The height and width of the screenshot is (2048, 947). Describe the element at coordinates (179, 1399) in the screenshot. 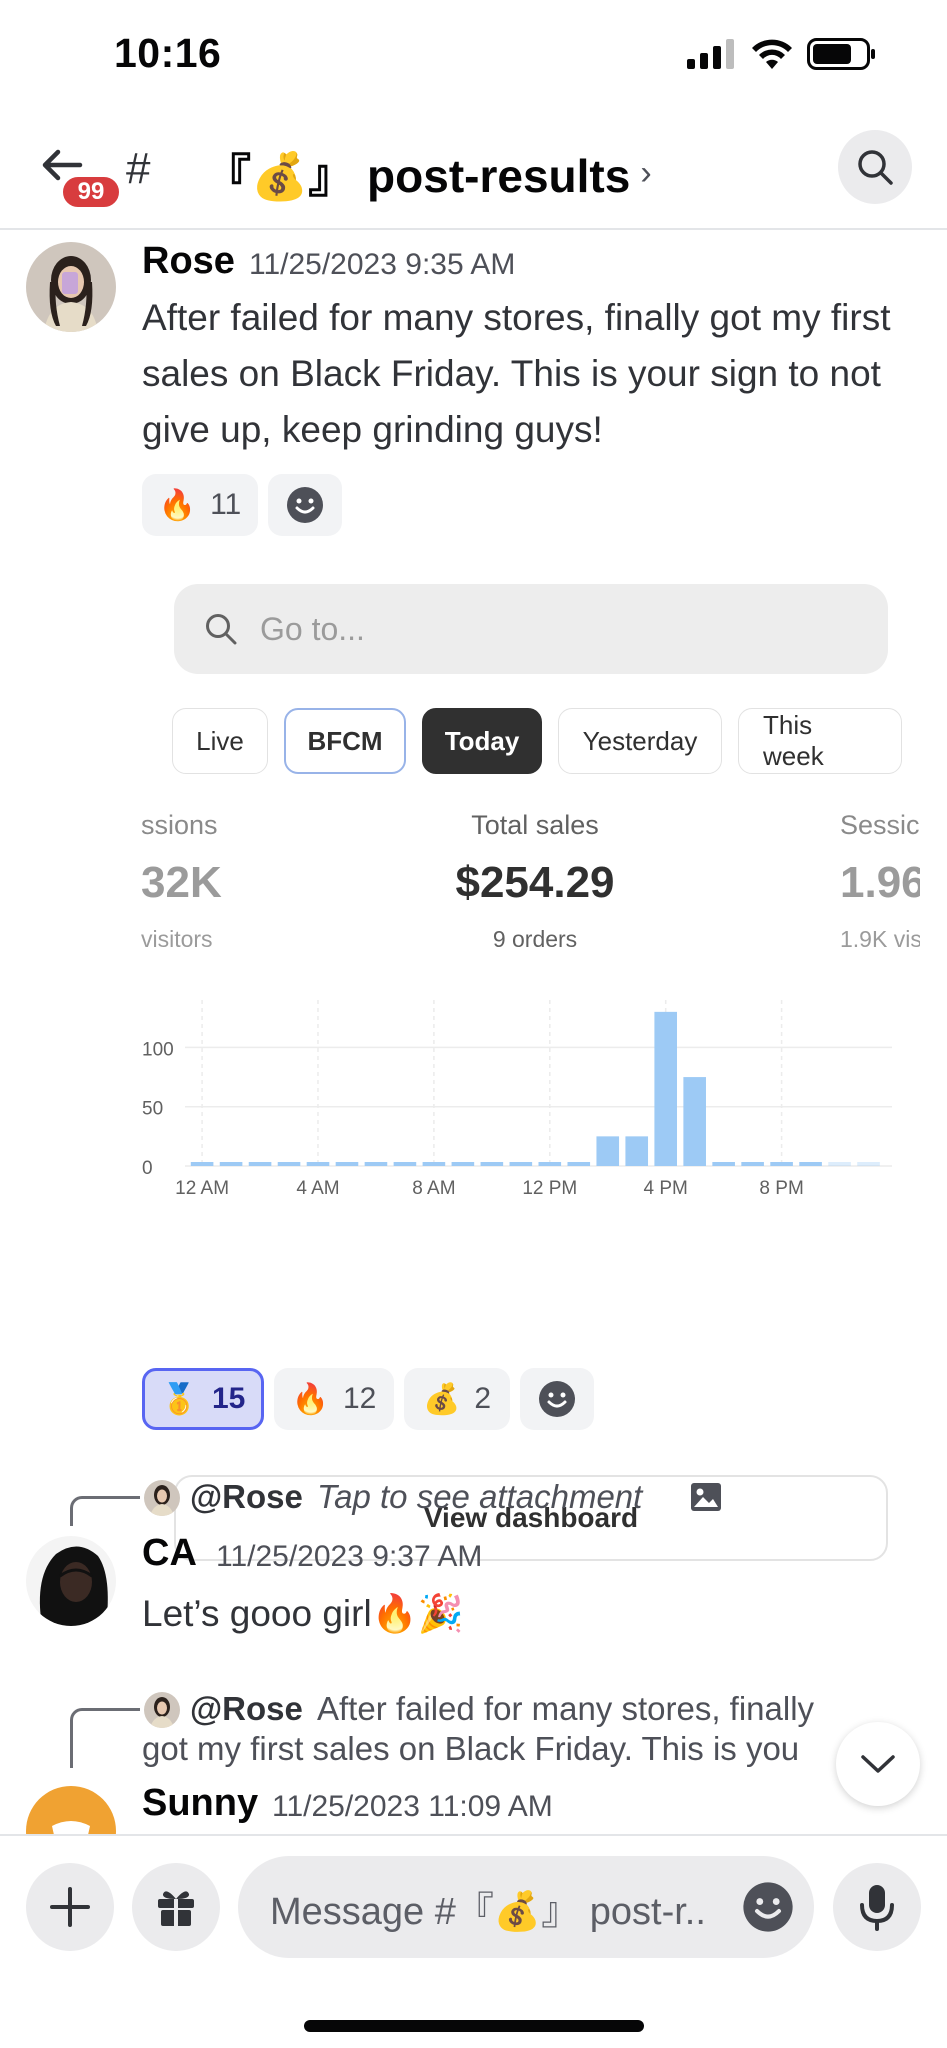

I see `reaction-emoji: 🥇` at that location.